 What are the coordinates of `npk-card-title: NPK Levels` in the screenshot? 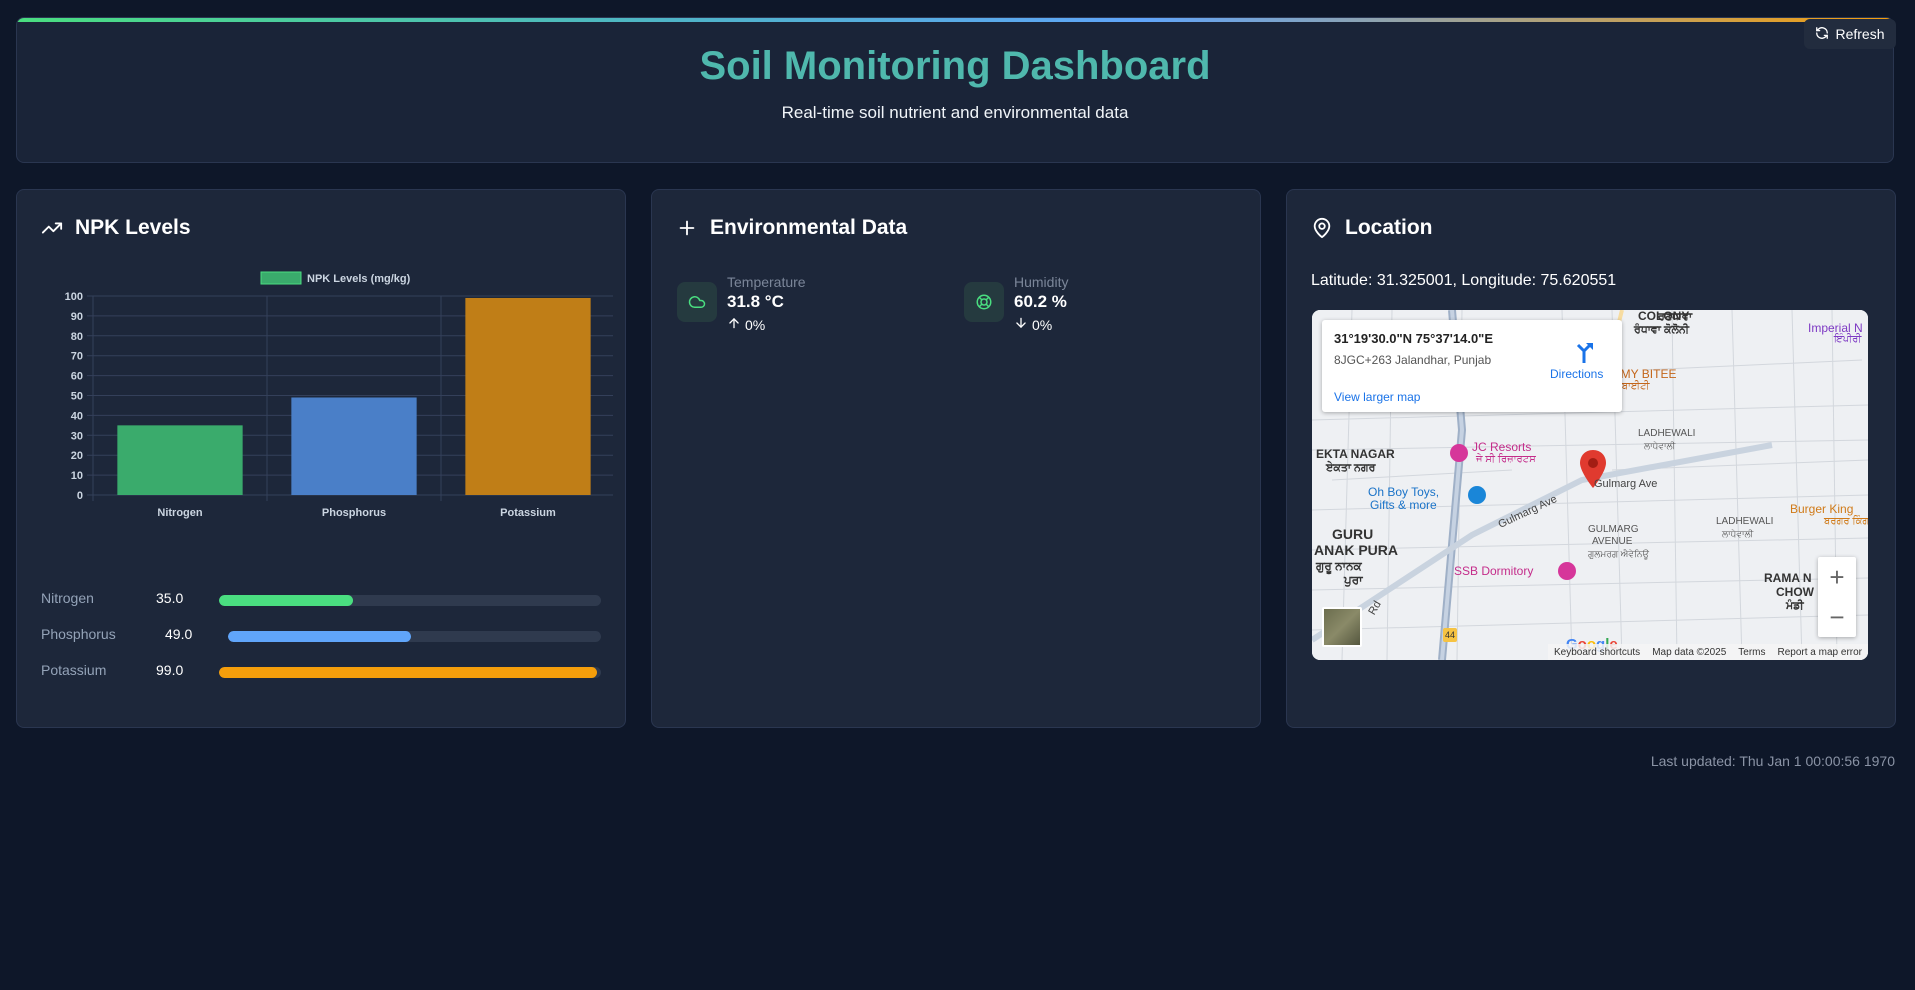 It's located at (133, 227).